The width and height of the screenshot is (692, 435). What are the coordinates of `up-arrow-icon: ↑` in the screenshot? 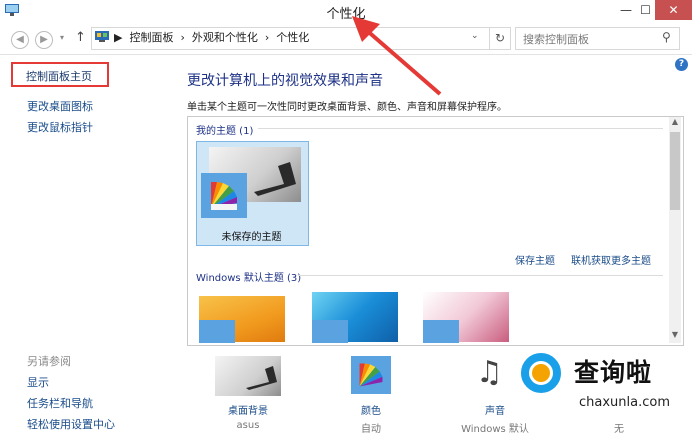 It's located at (80, 37).